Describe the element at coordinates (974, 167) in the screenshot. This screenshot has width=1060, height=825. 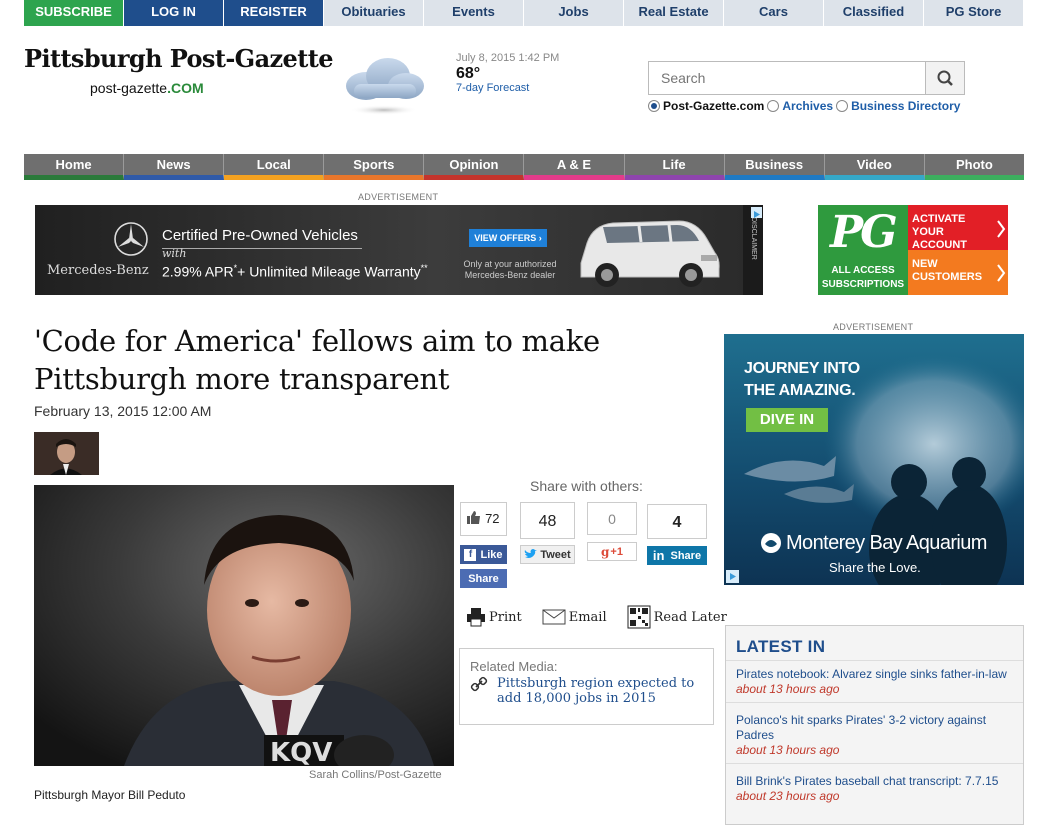
I see `nav-photo: Photo` at that location.